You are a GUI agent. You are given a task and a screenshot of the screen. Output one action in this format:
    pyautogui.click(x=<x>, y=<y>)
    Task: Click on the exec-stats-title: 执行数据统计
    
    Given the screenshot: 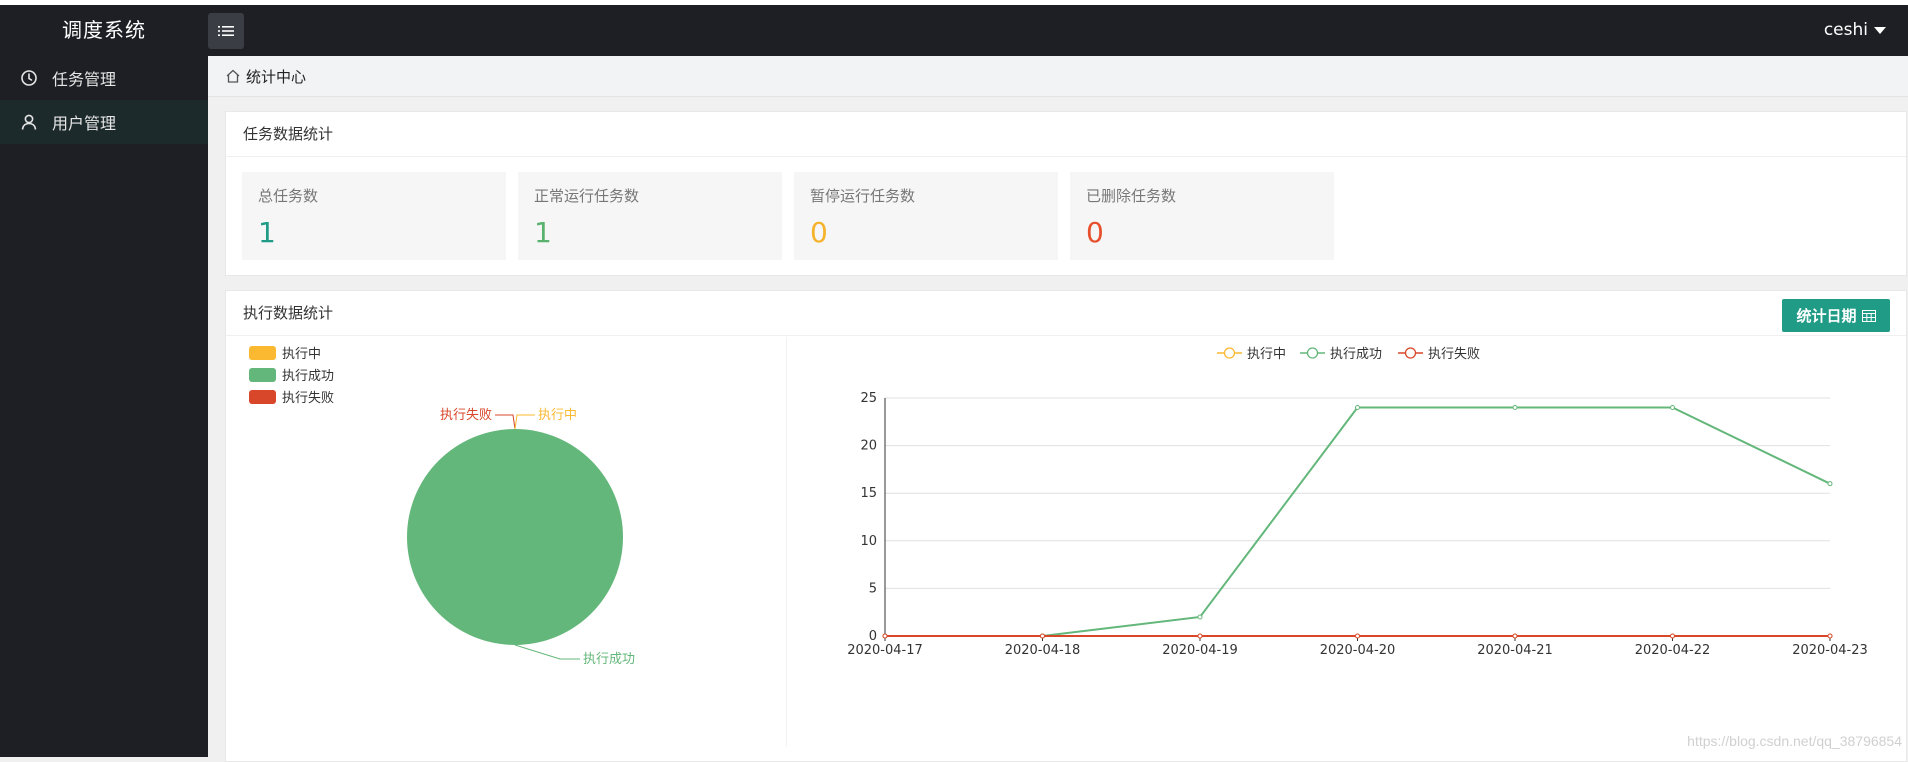 What is the action you would take?
    pyautogui.click(x=1066, y=313)
    